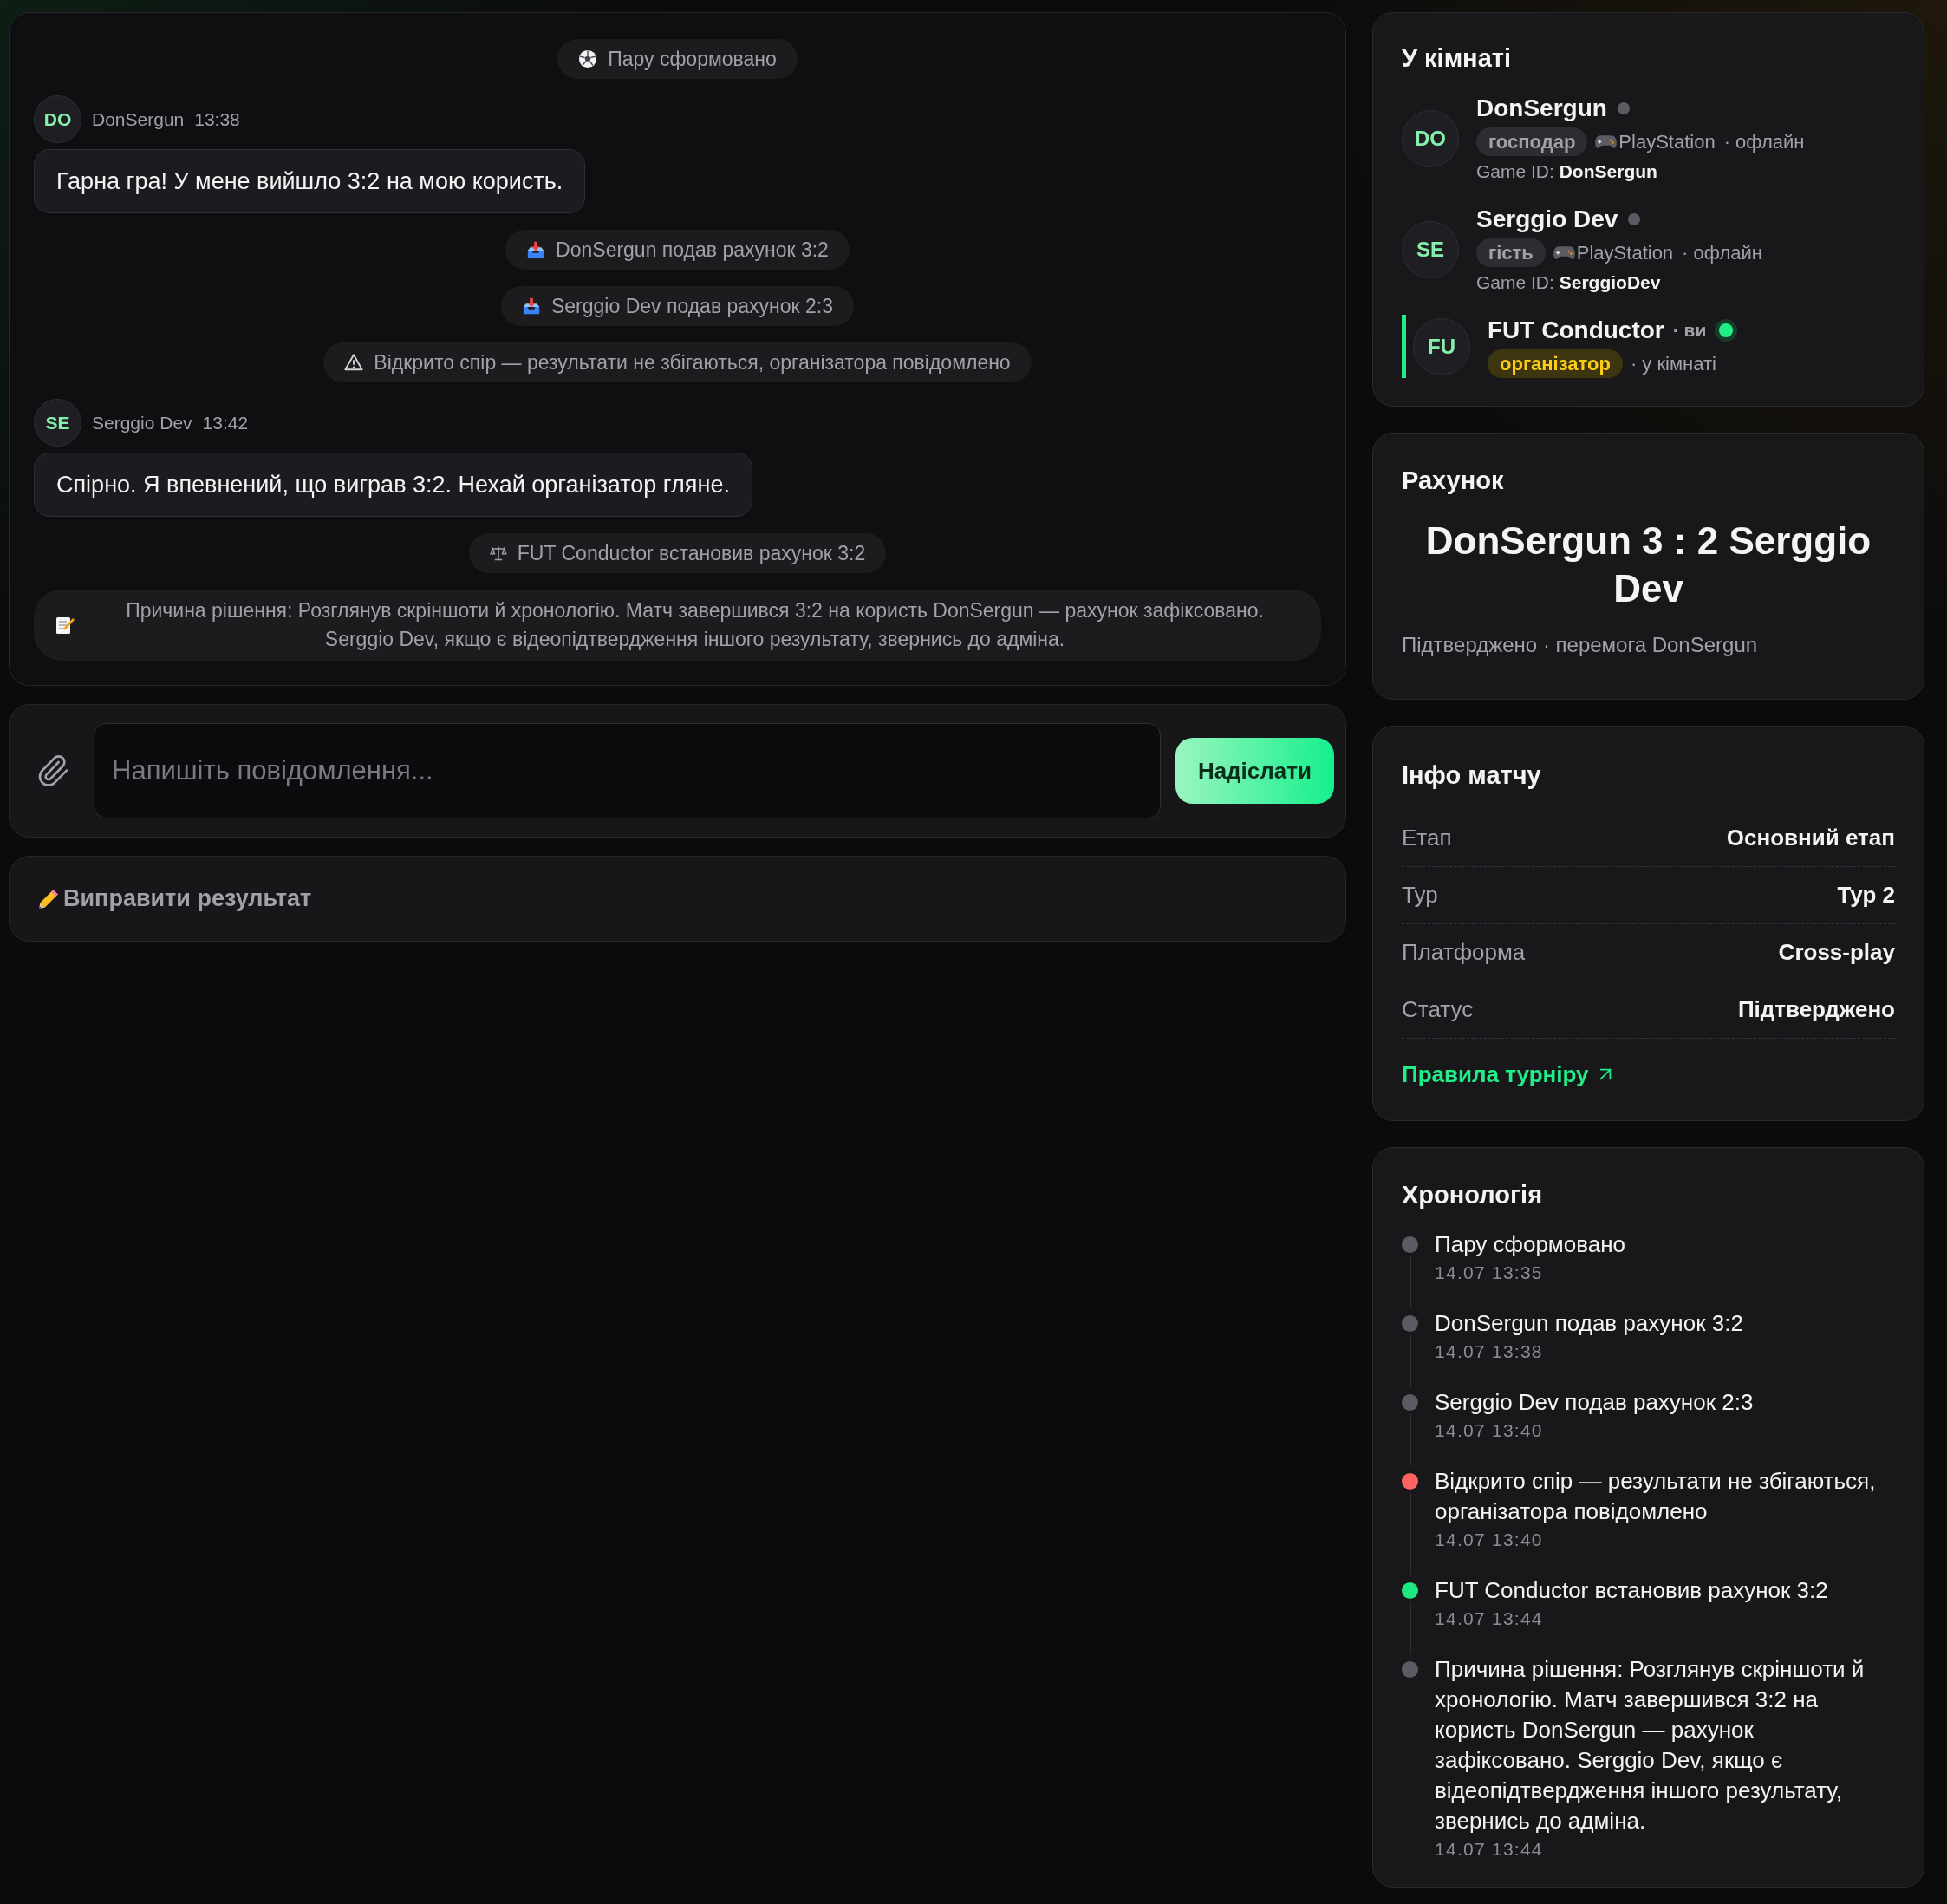  I want to click on panel-title: У кімнаті, so click(1457, 58).